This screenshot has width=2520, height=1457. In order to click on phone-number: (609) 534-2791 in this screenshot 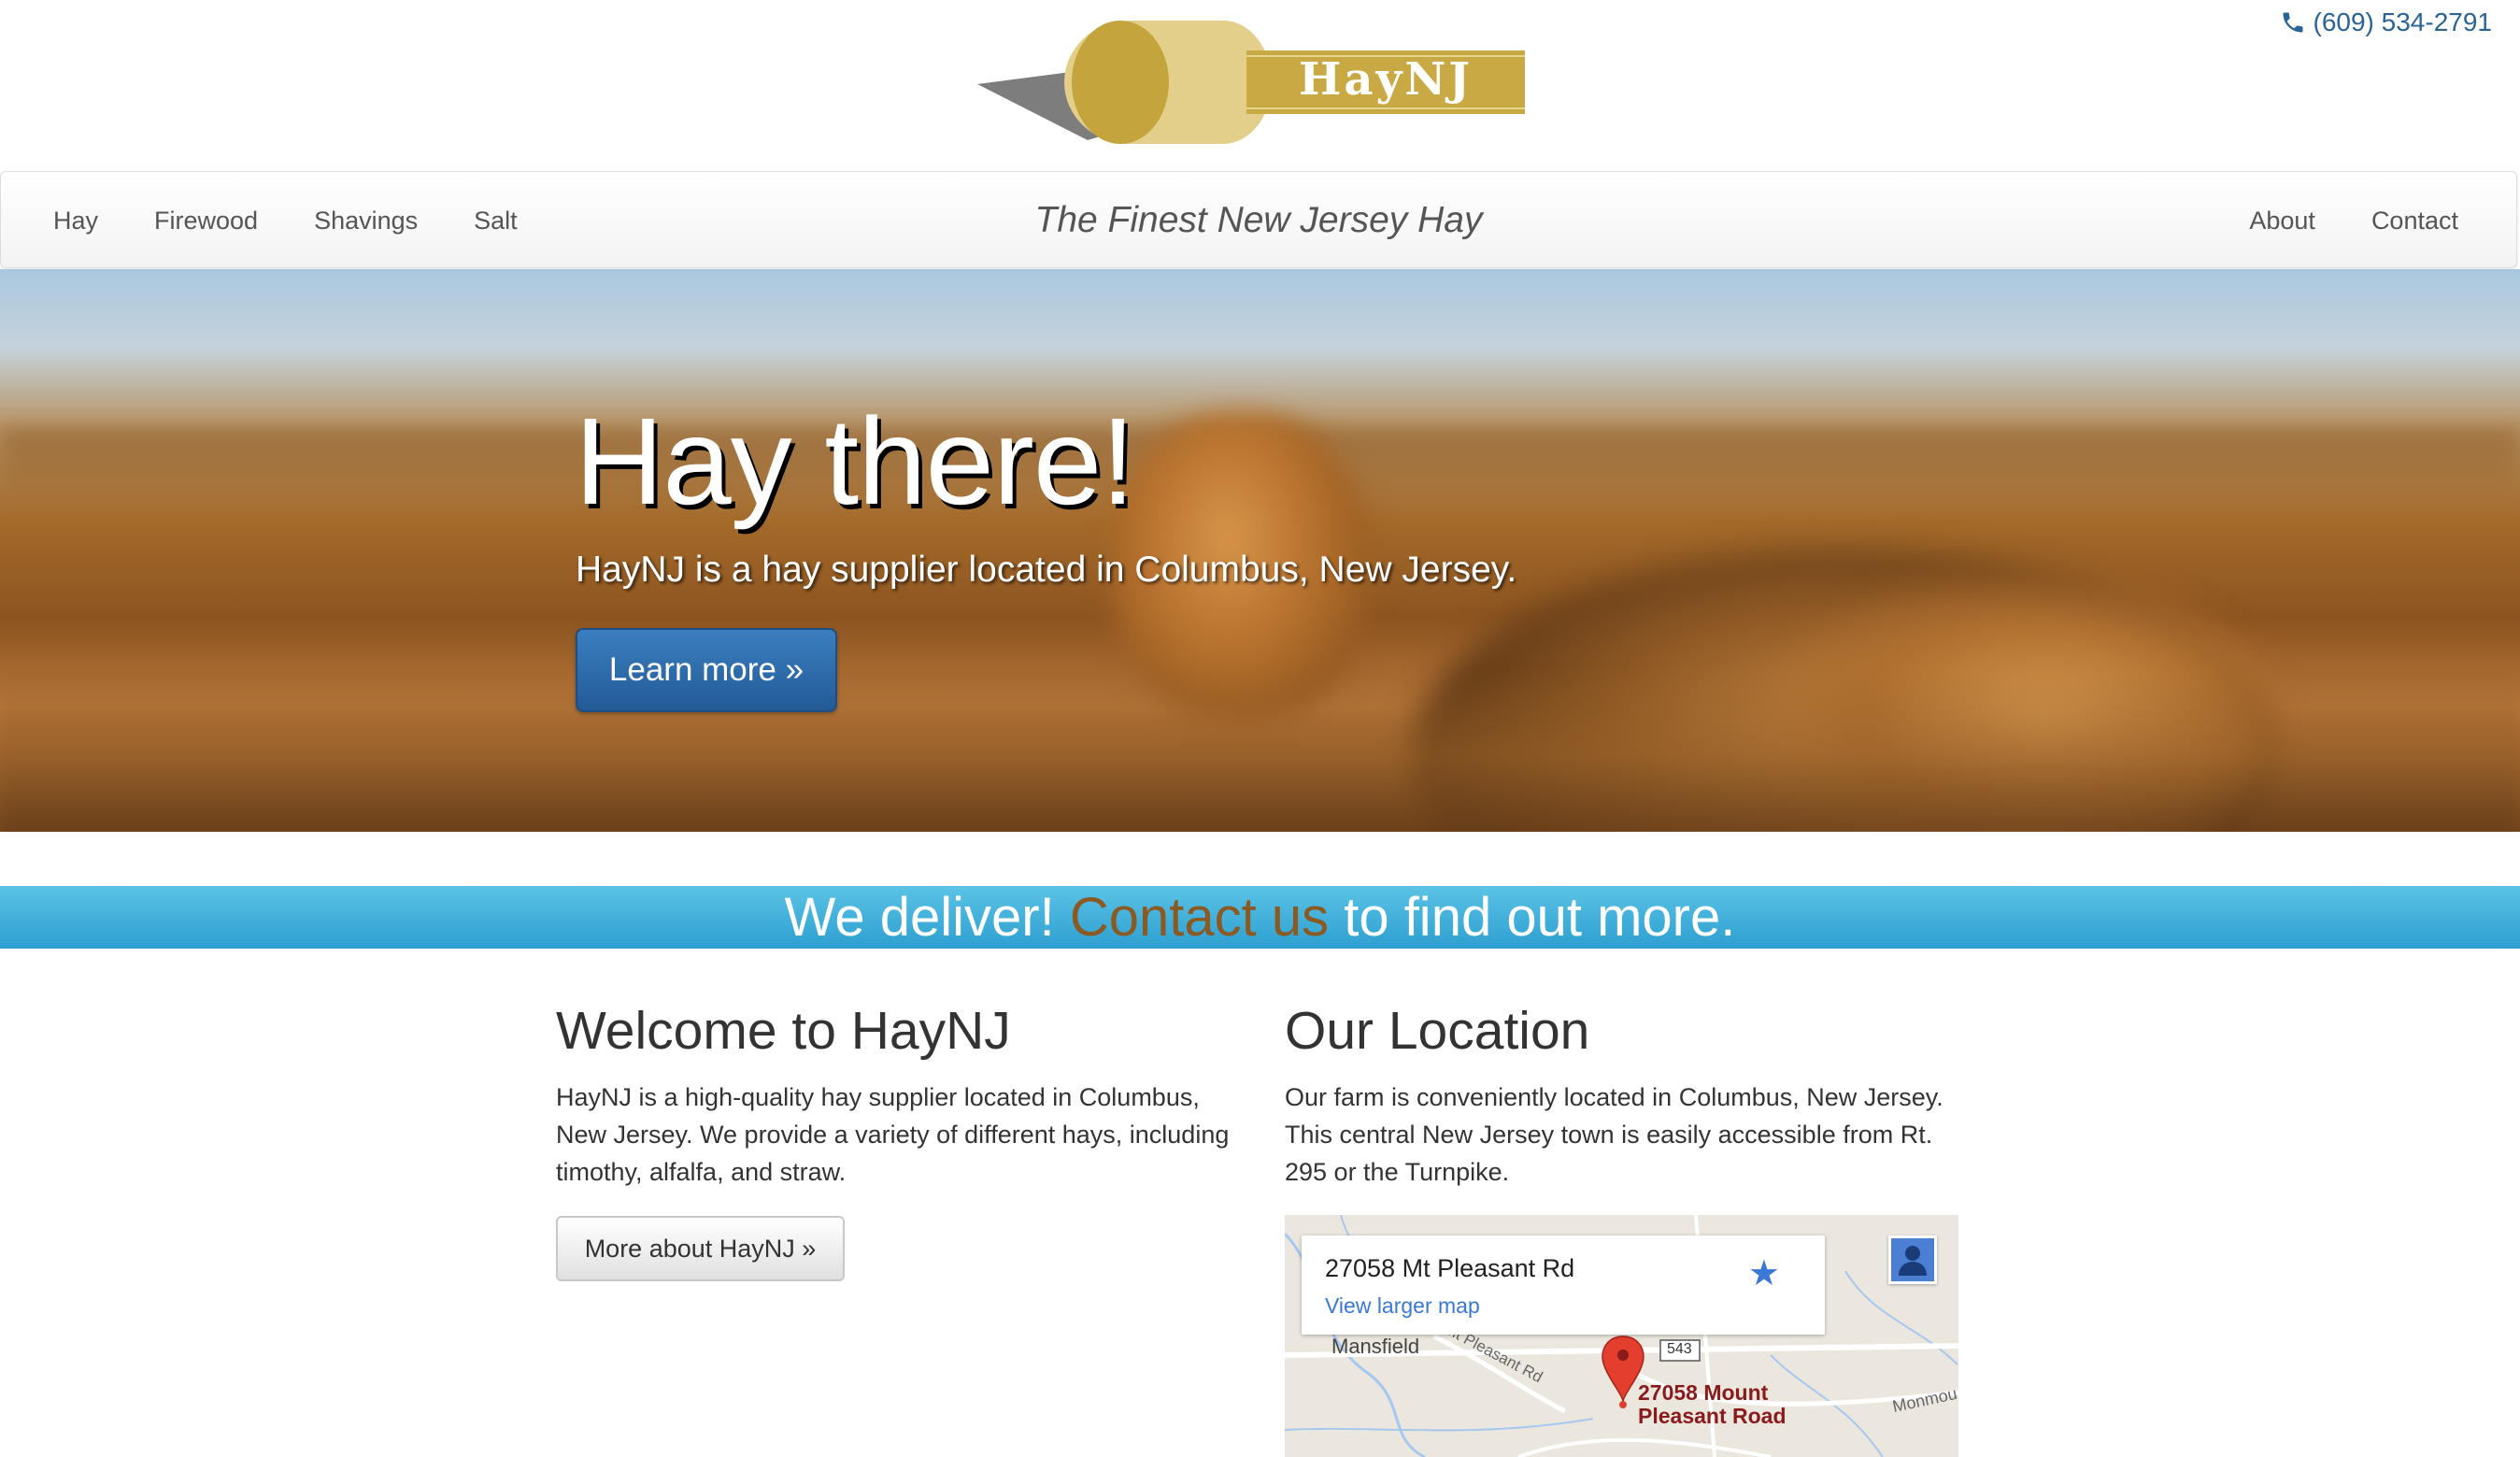, I will do `click(2386, 22)`.